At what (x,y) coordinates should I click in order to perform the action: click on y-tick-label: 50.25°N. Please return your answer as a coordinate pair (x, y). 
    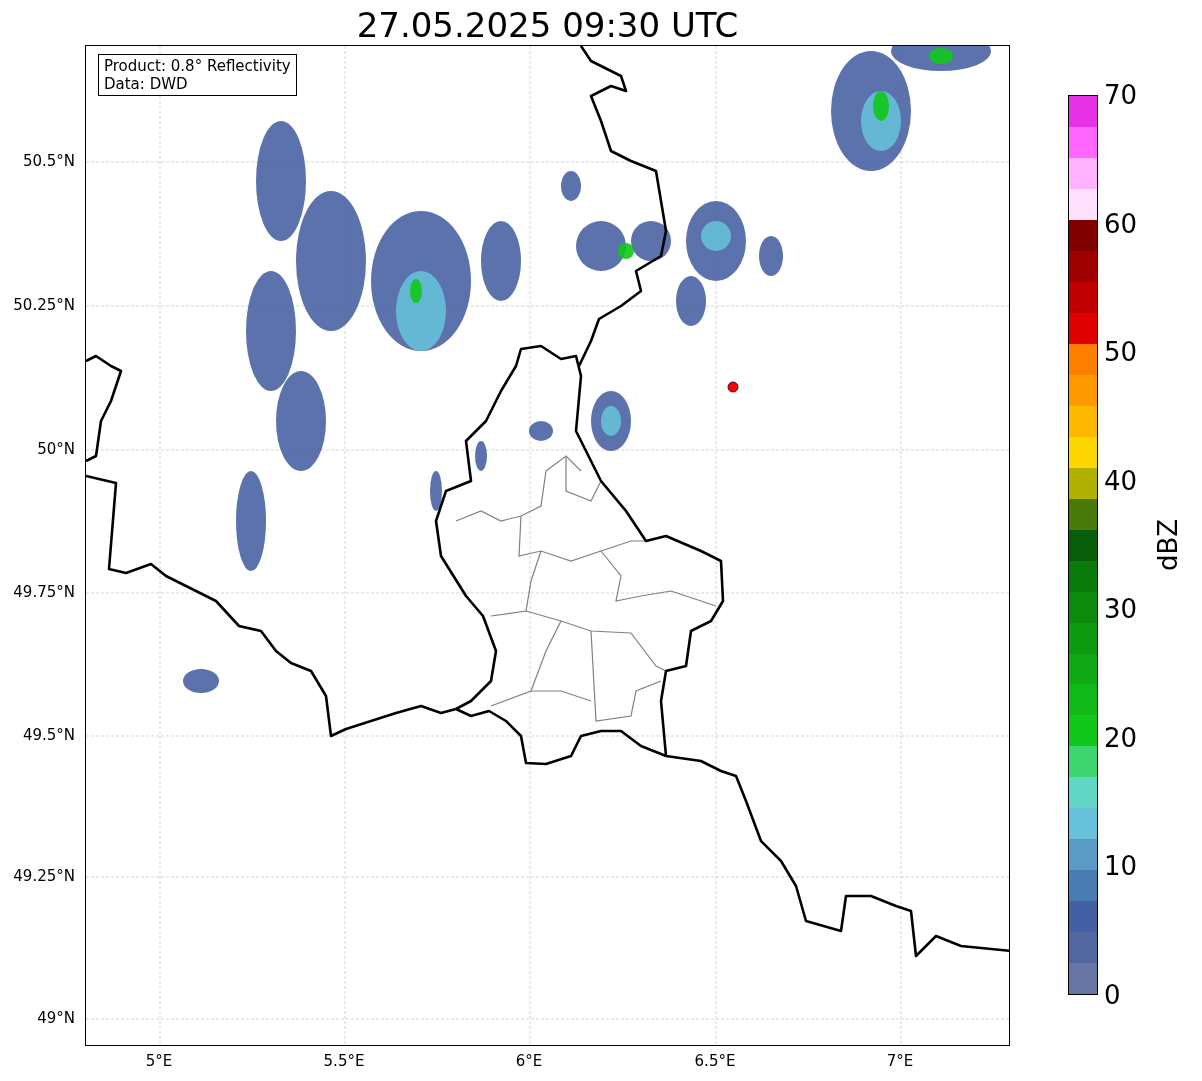
    Looking at the image, I should click on (44, 305).